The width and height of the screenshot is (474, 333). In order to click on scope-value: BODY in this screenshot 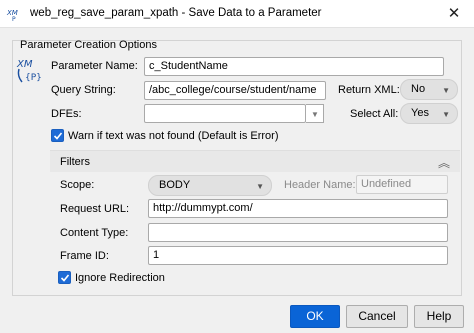, I will do `click(175, 185)`.